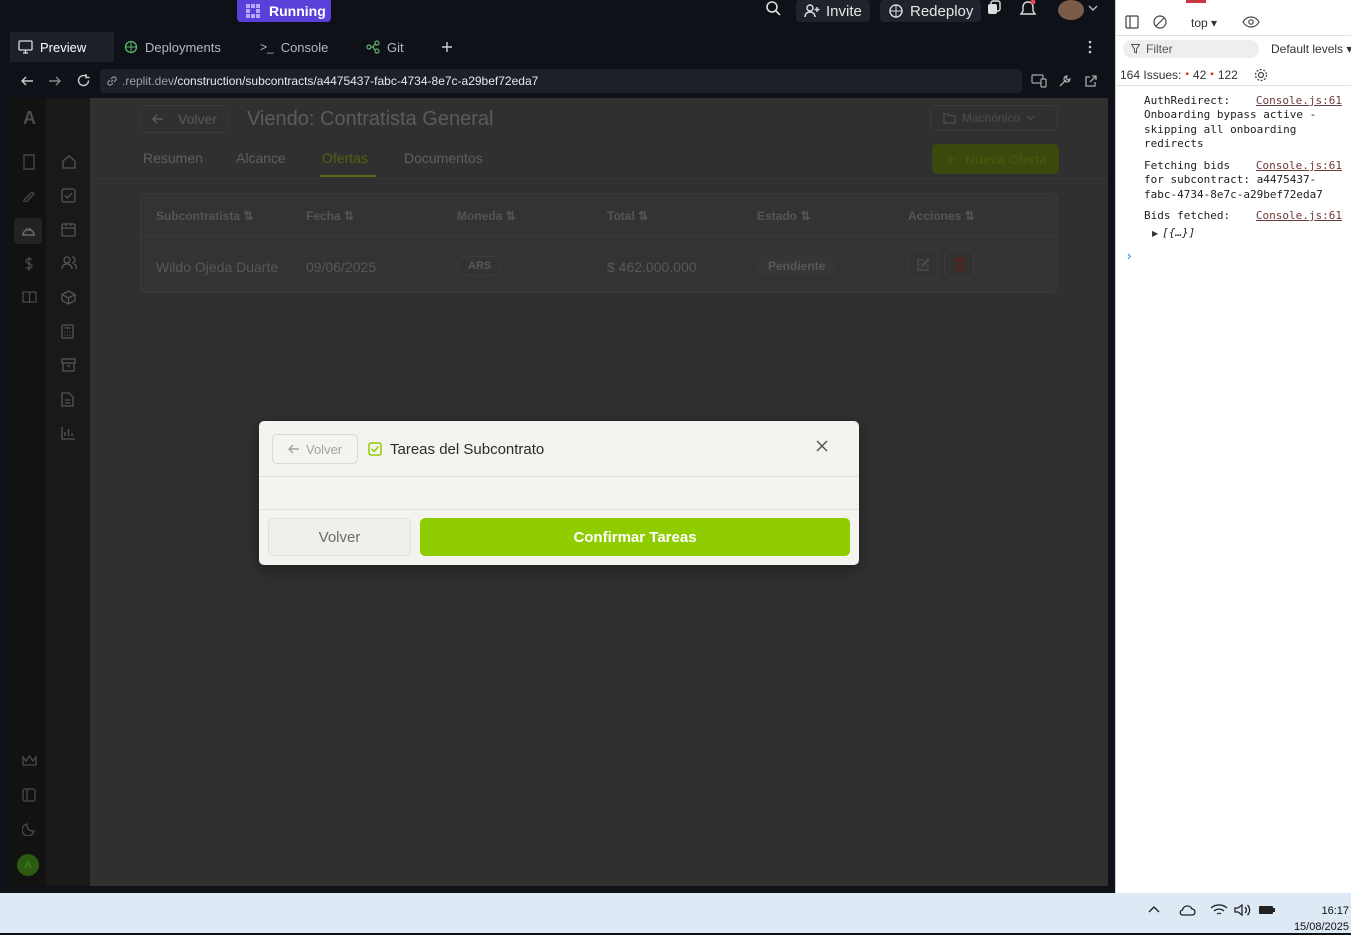 The image size is (1351, 935). What do you see at coordinates (812, 11) in the screenshot?
I see `add-user-icon` at bounding box center [812, 11].